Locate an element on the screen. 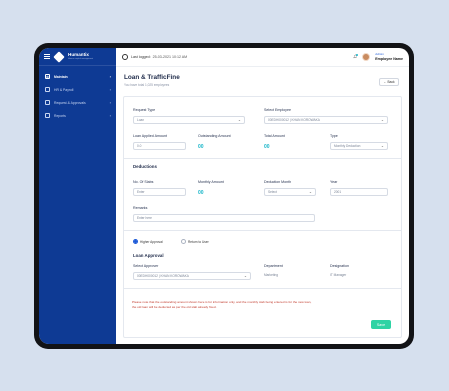 The image size is (449, 391). outstanding-amount-label: Outstanding Amount is located at coordinates (214, 136).